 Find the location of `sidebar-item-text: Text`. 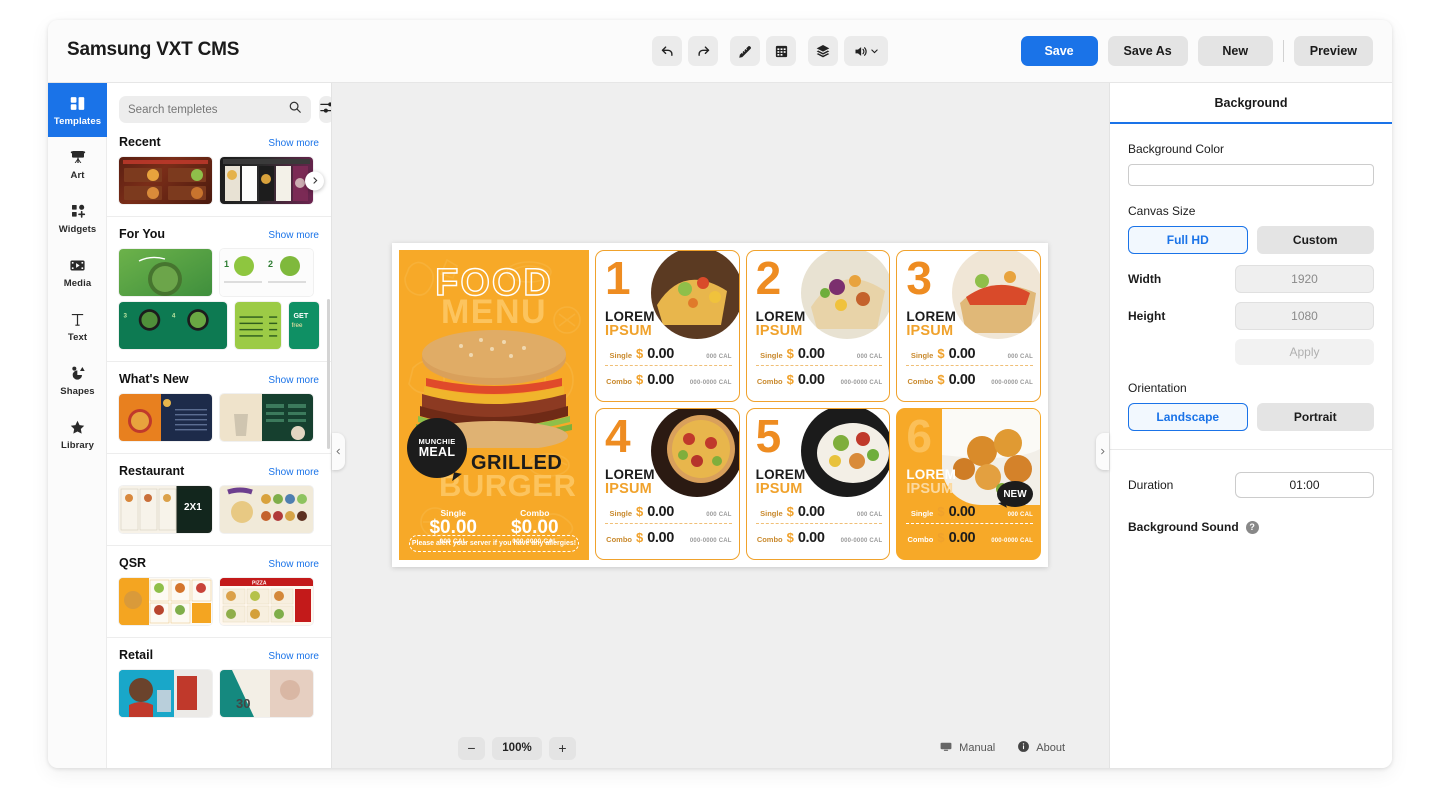

sidebar-item-text: Text is located at coordinates (77, 326).